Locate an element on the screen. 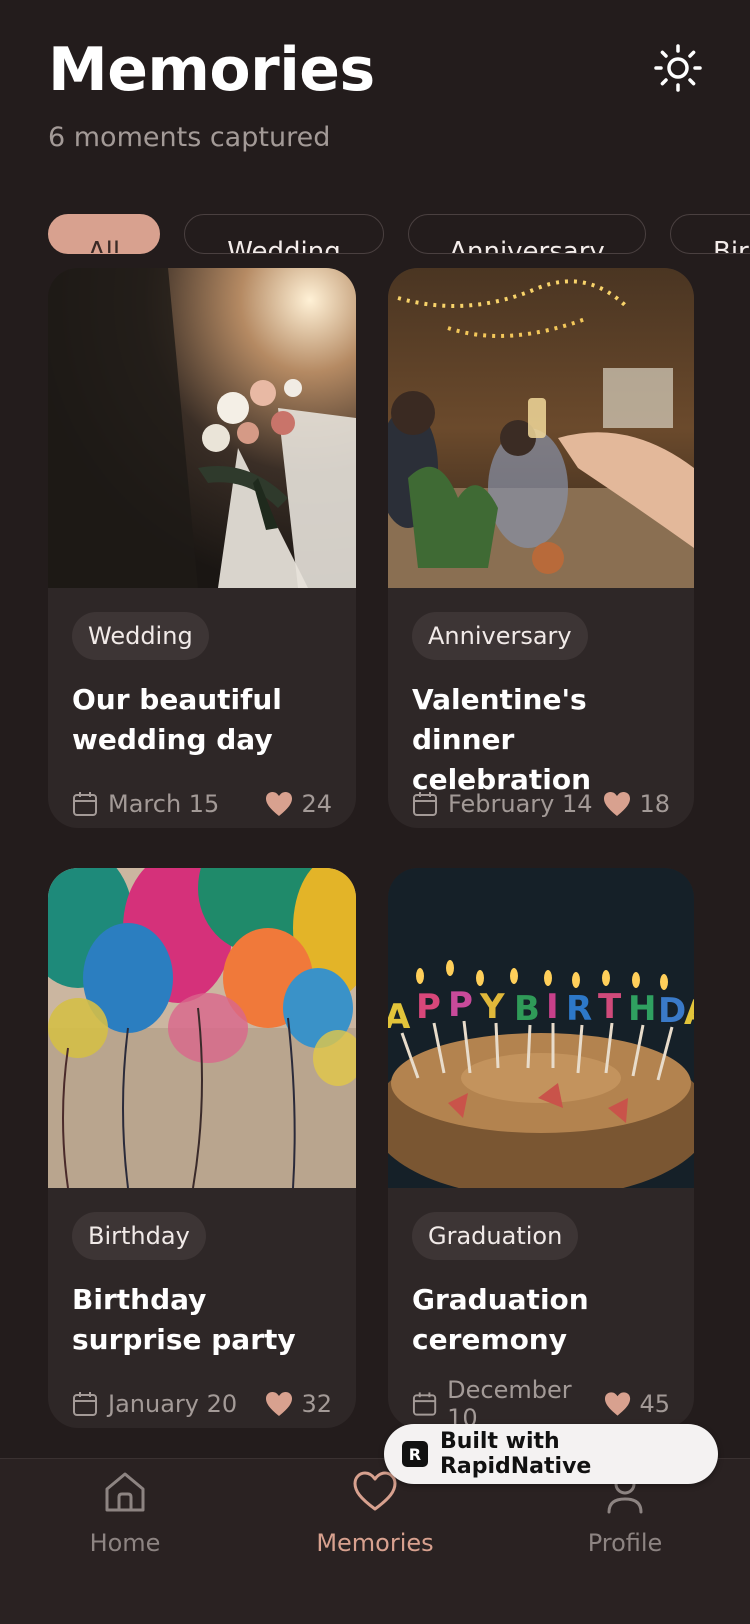 The image size is (750, 1624). rapidnative-logo-icon: R is located at coordinates (415, 1454).